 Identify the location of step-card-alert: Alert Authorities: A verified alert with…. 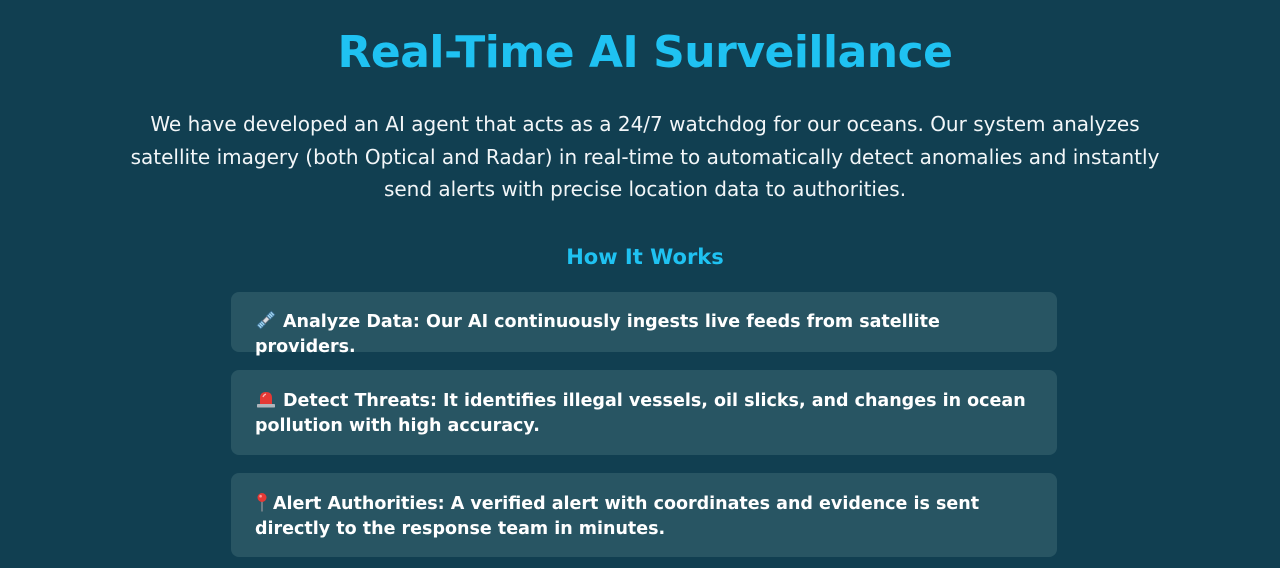
(644, 515).